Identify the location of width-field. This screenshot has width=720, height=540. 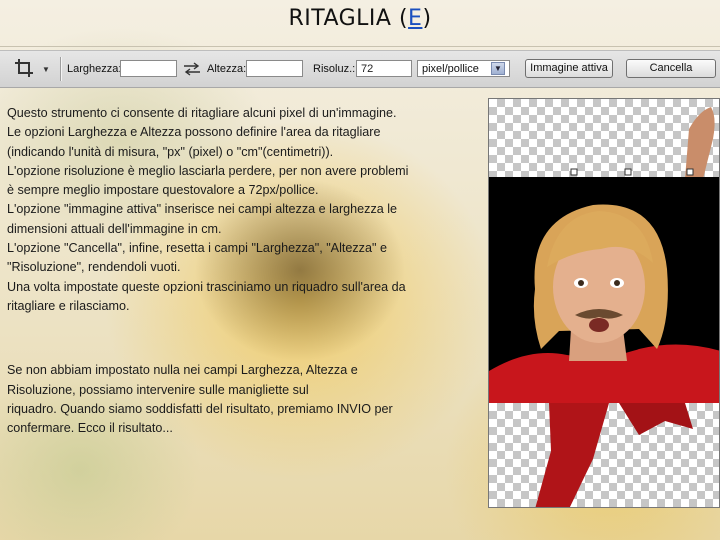
(148, 68).